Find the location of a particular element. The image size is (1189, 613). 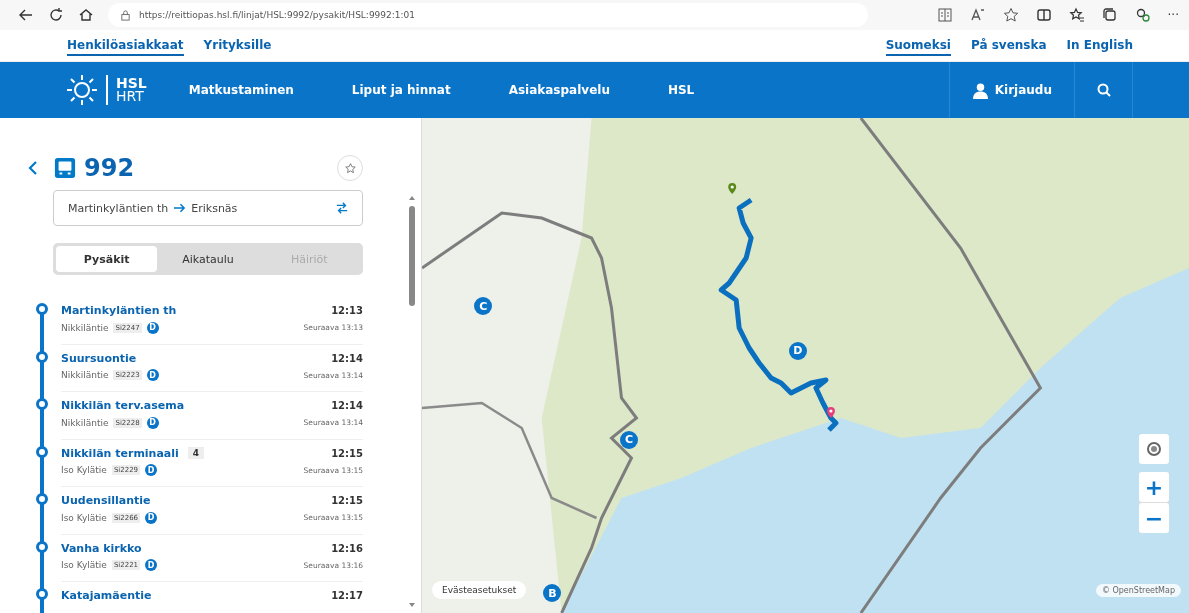

language-link: Suomeksi is located at coordinates (918, 45).